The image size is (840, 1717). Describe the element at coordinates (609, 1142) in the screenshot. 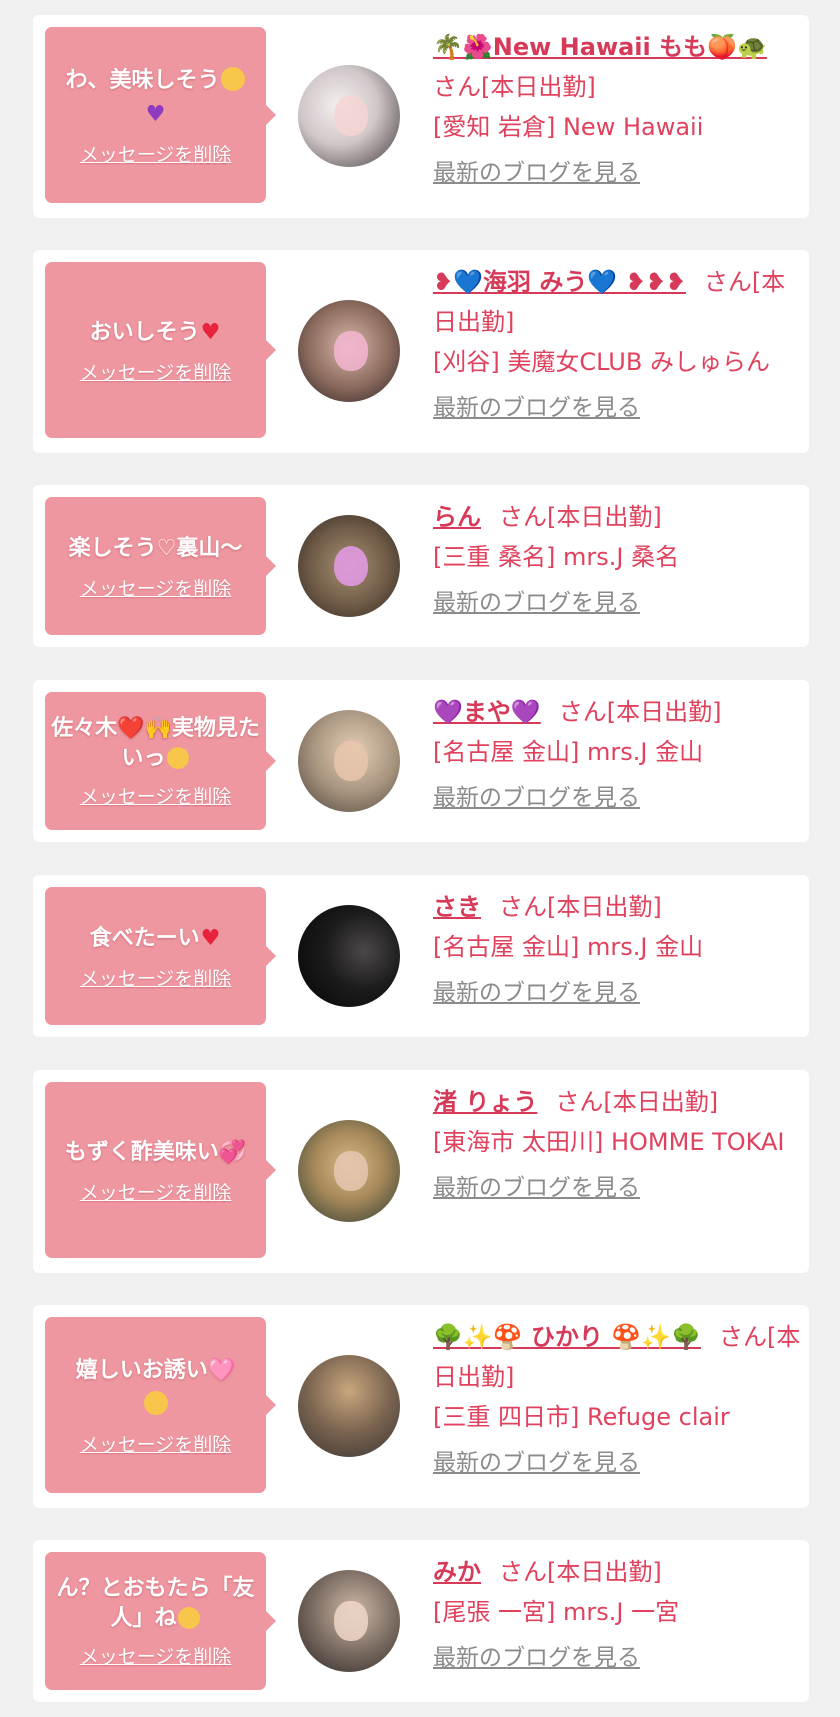

I see `shop-text: [東海市 太田川] HOMME TOKAI` at that location.